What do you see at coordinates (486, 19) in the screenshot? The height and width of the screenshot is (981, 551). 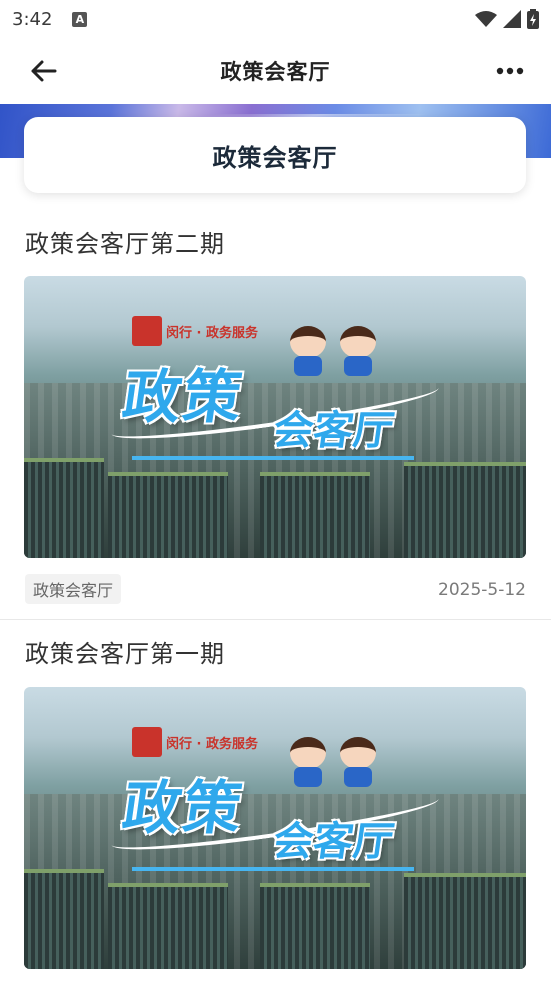 I see `wifi-icon` at bounding box center [486, 19].